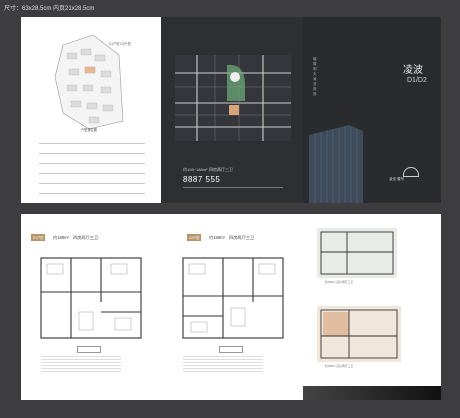 This screenshot has width=460, height=418. Describe the element at coordinates (315, 76) in the screenshot. I see `cover-vertical-text: 璀璨明天 凌波府邸` at that location.